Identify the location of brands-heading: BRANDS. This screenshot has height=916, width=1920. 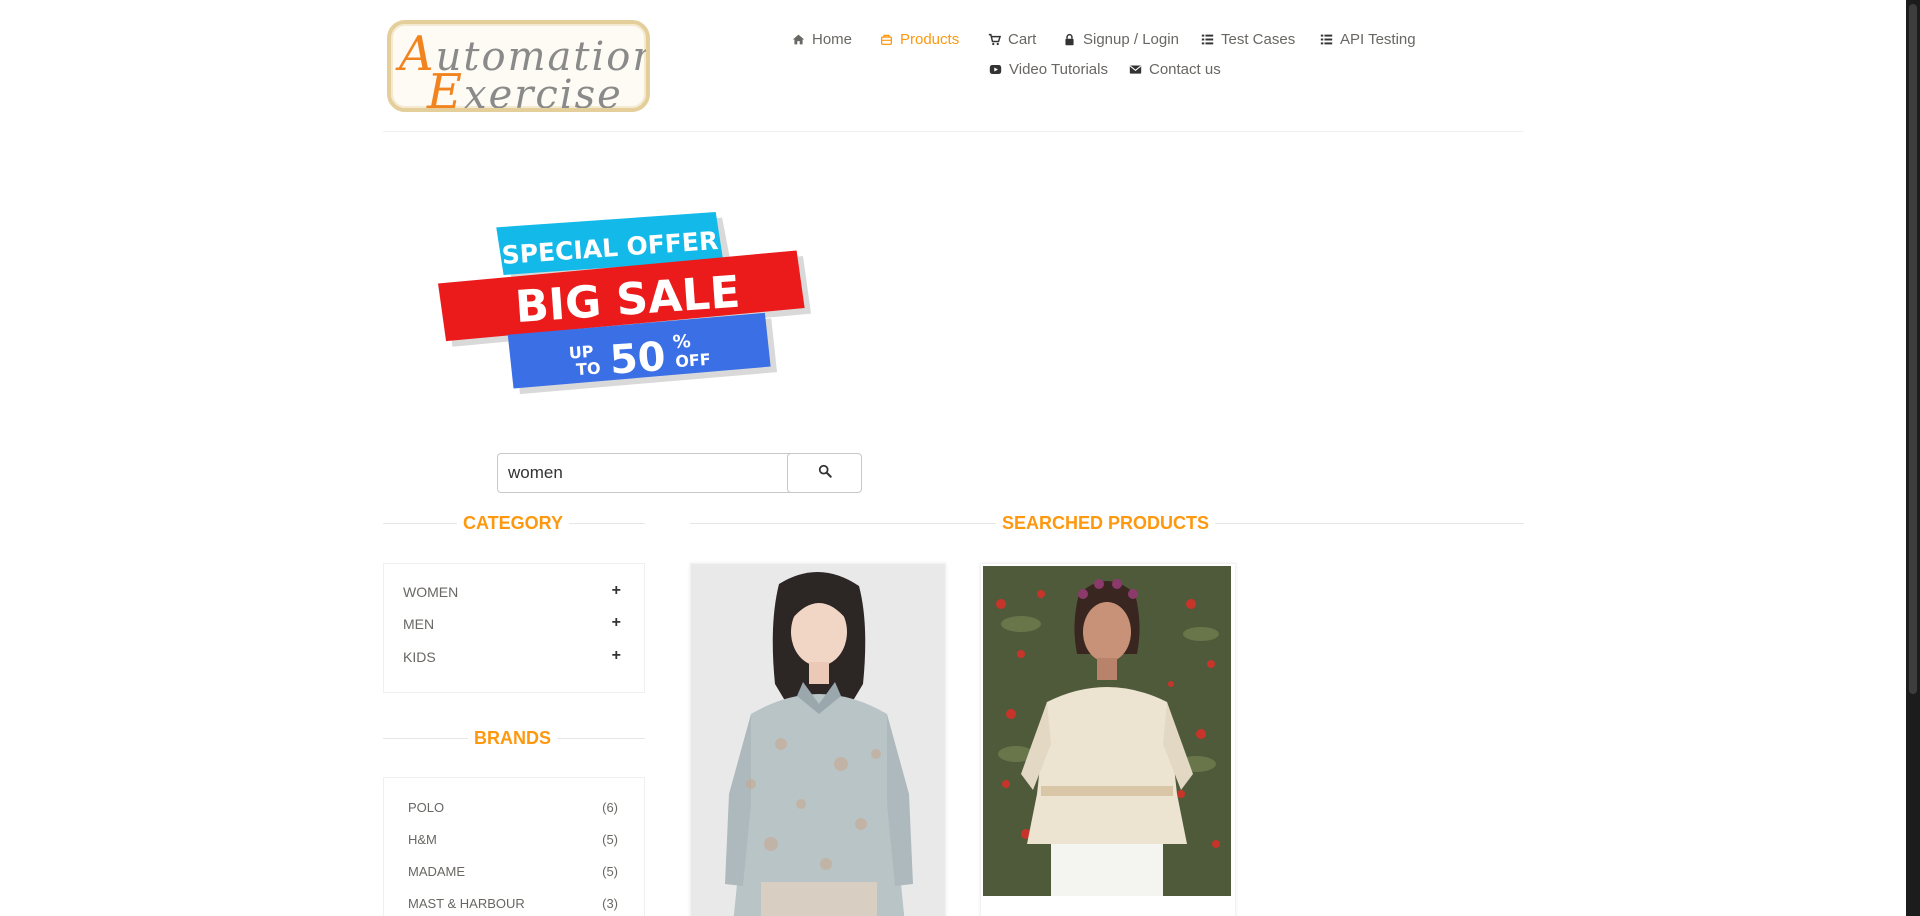
(514, 738).